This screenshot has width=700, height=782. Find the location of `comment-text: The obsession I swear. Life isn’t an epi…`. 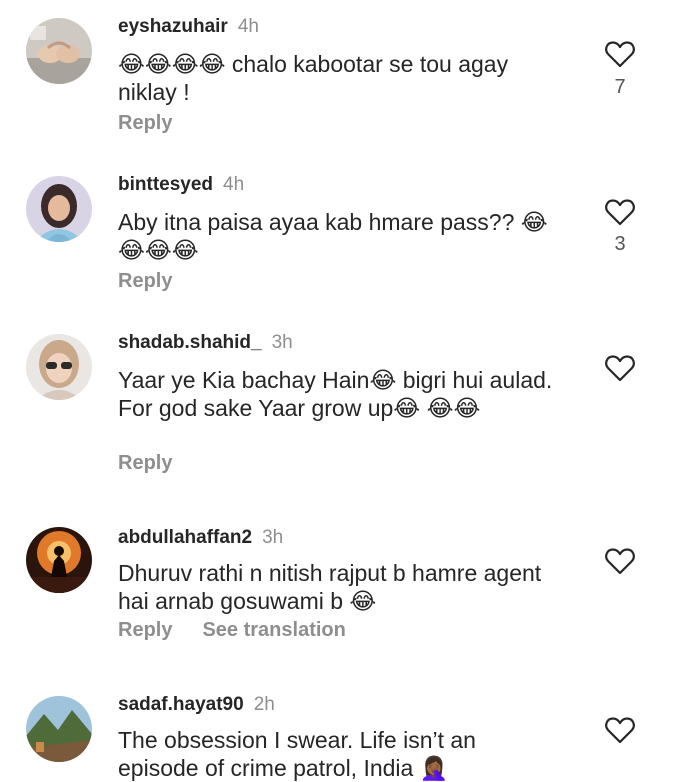

comment-text: The obsession I swear. Life isn’t an epi… is located at coordinates (297, 754).